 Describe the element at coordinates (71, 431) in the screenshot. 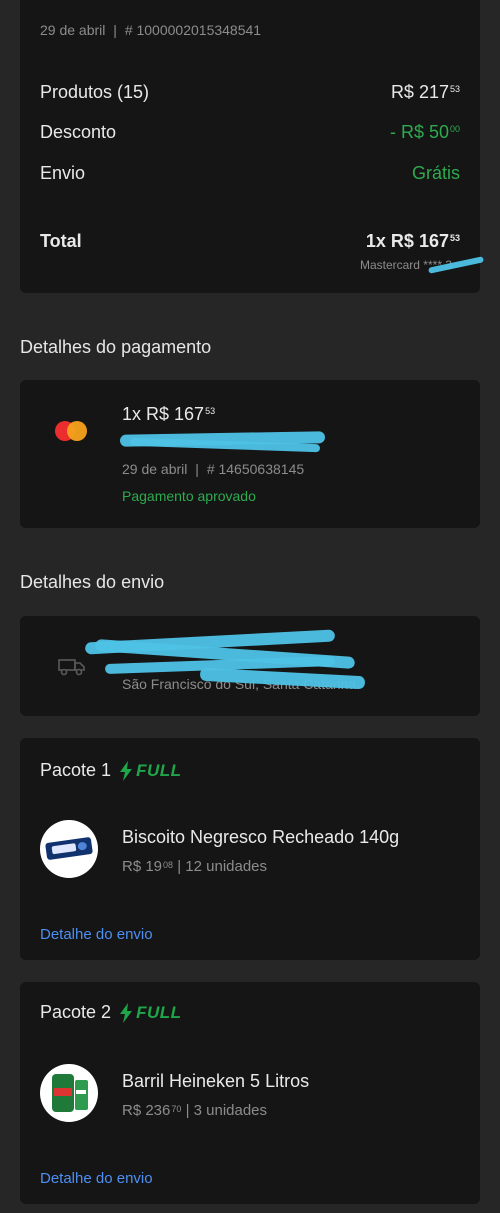

I see `mastercard-icon` at that location.